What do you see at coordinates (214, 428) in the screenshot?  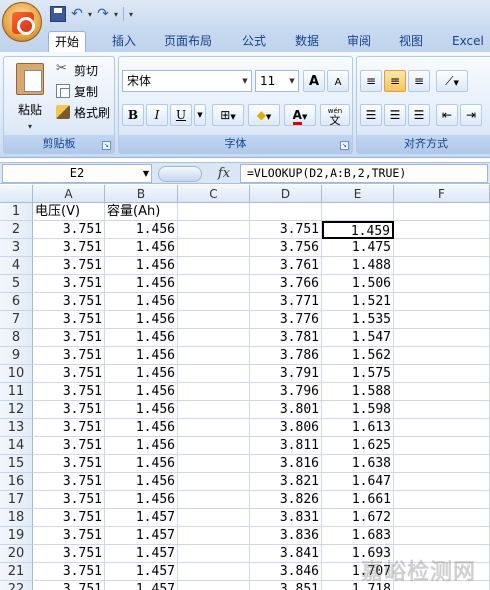 I see `cell-c13` at bounding box center [214, 428].